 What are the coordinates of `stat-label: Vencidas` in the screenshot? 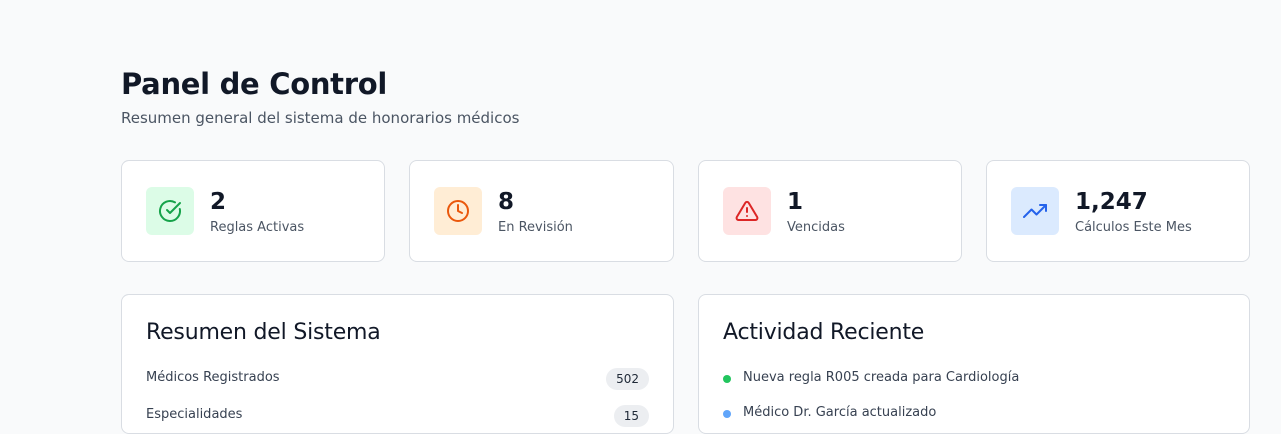 It's located at (816, 227).